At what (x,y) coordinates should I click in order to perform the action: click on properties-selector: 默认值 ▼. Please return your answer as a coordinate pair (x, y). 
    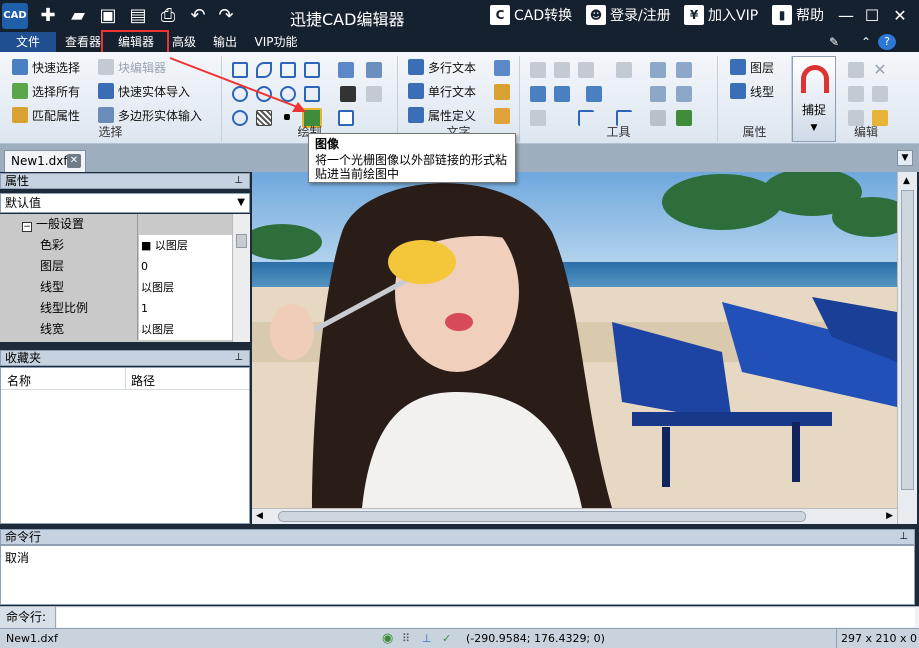
    Looking at the image, I should click on (125, 203).